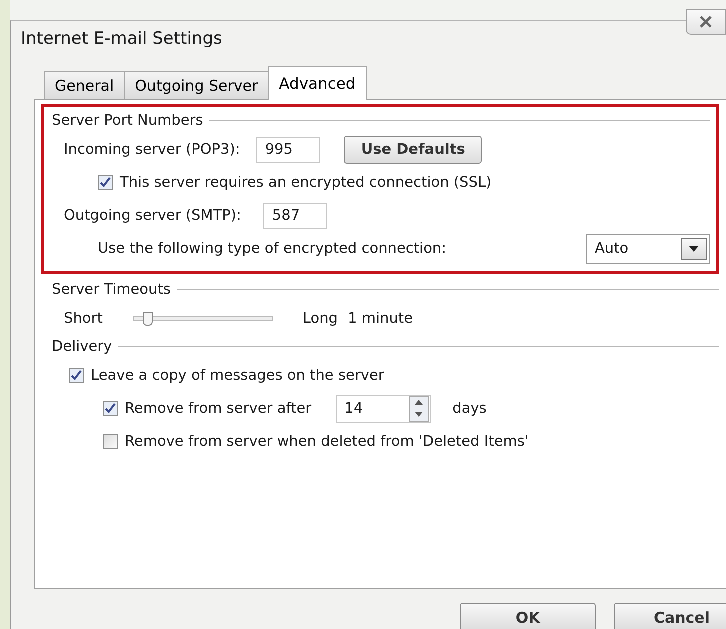  Describe the element at coordinates (197, 85) in the screenshot. I see `tab: Outgoing Server` at that location.